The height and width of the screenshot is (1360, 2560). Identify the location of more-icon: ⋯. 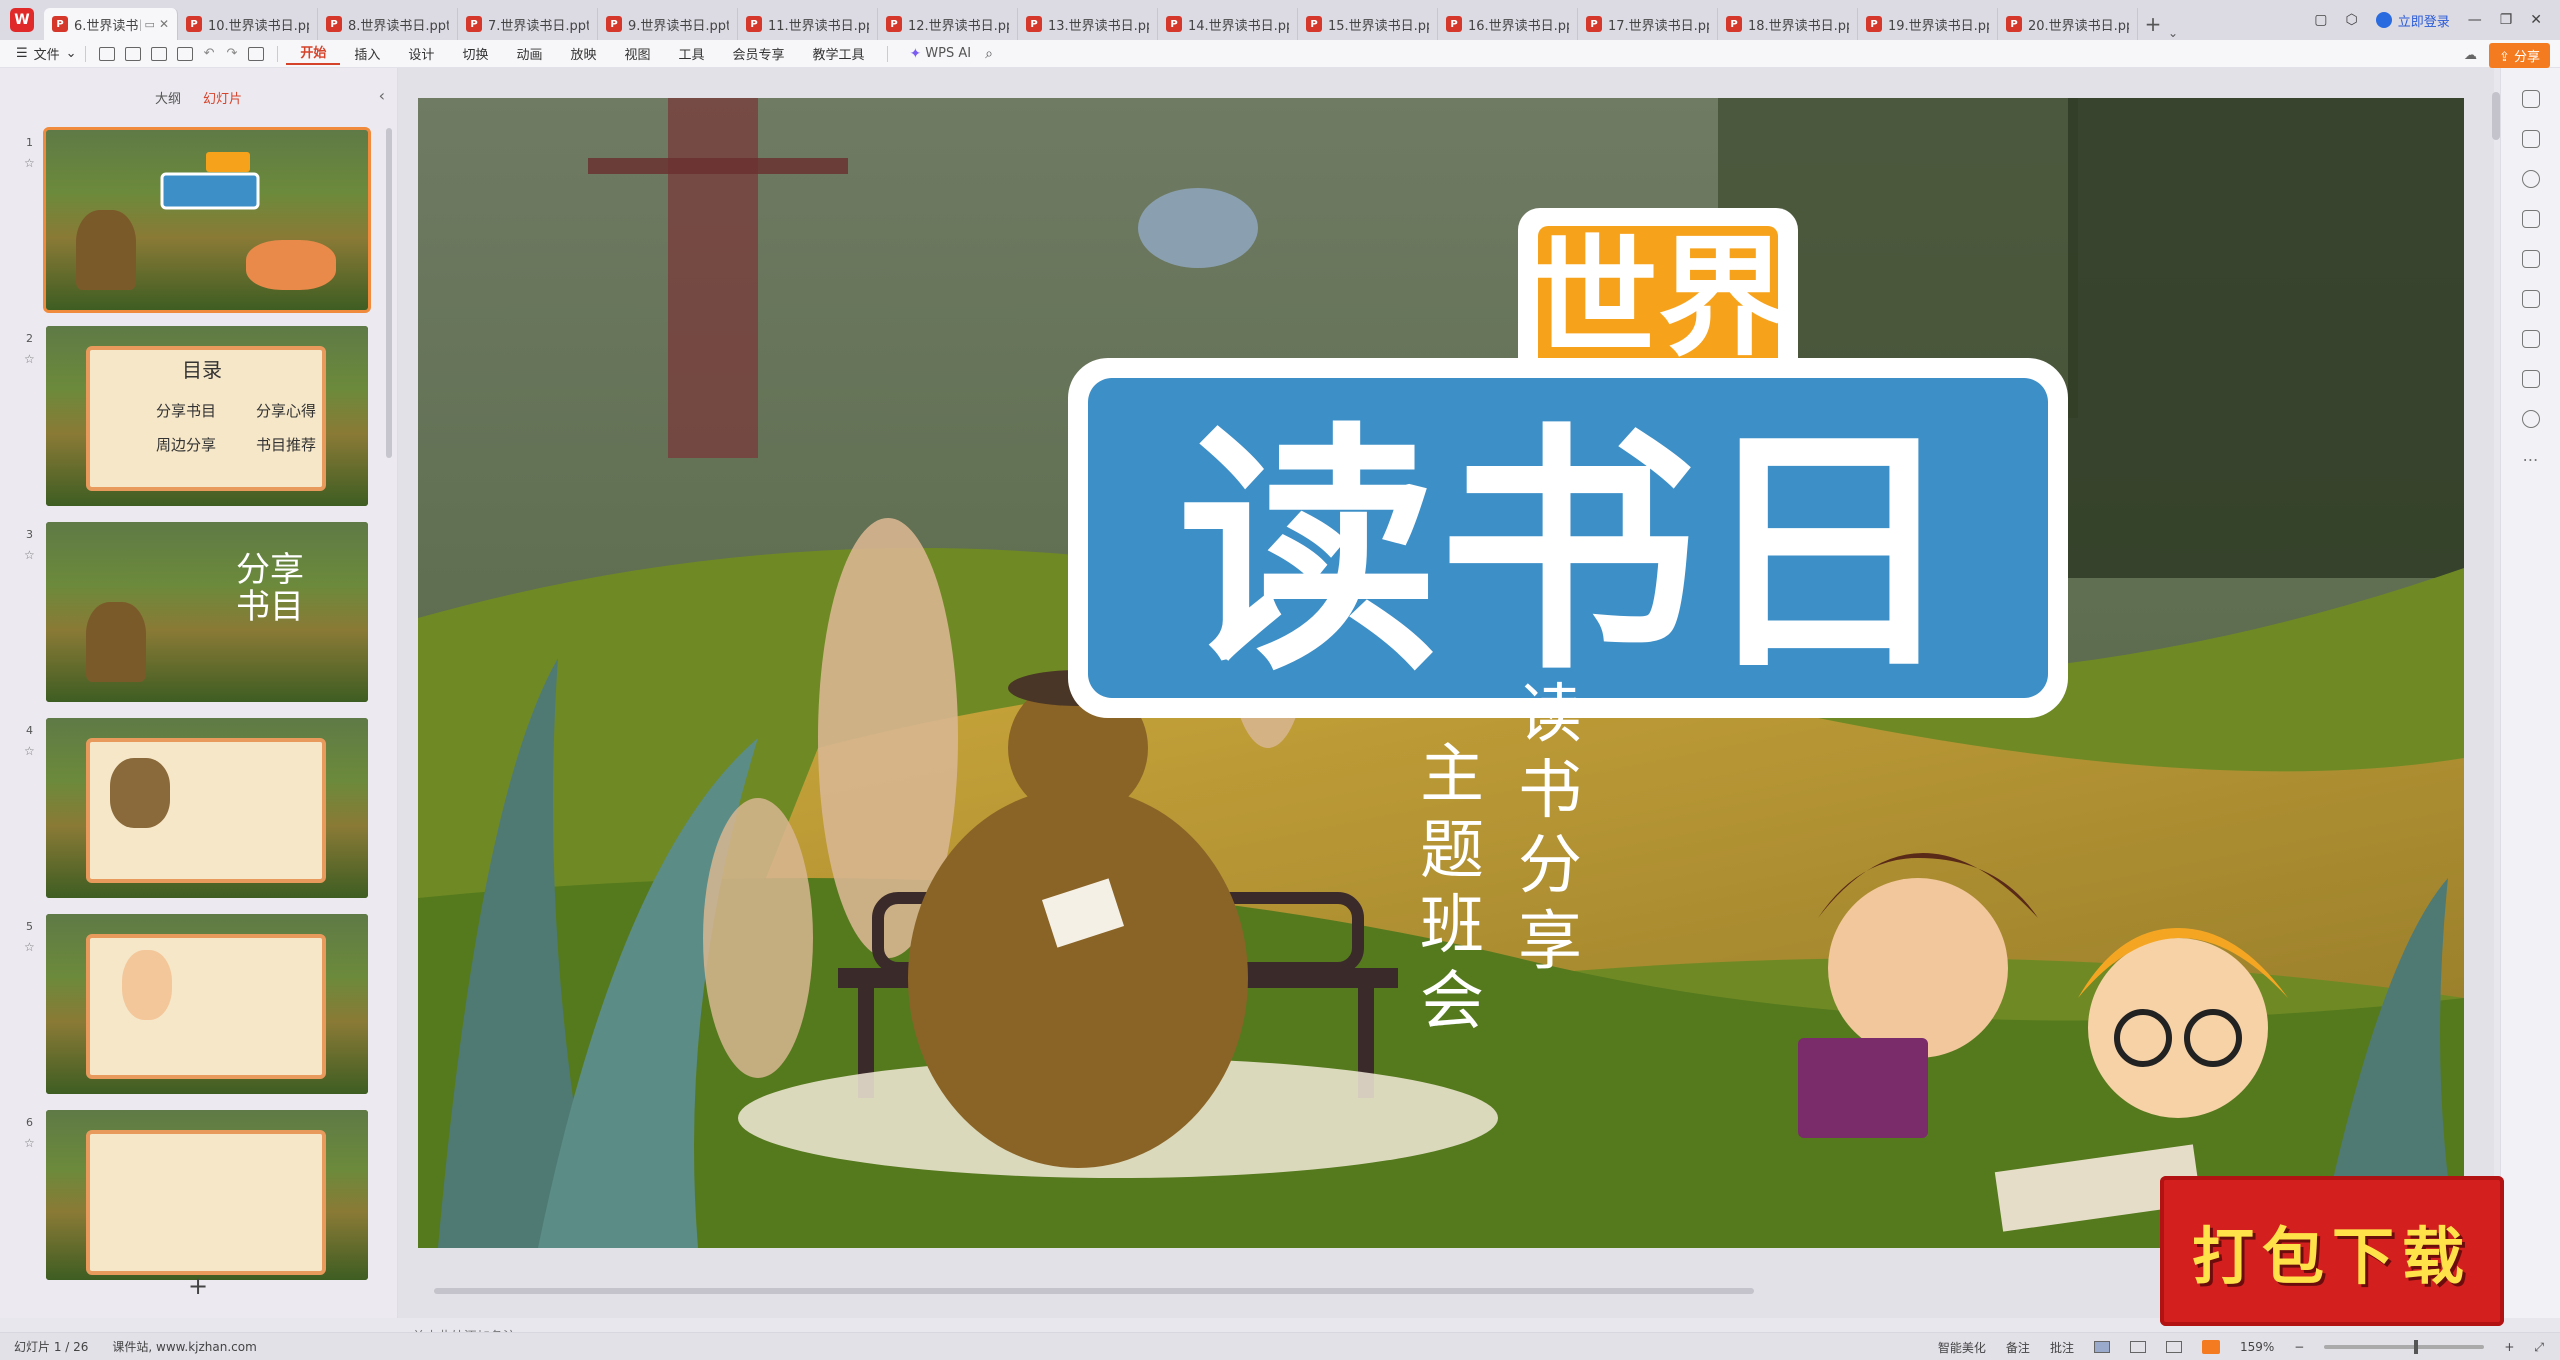
(2530, 459).